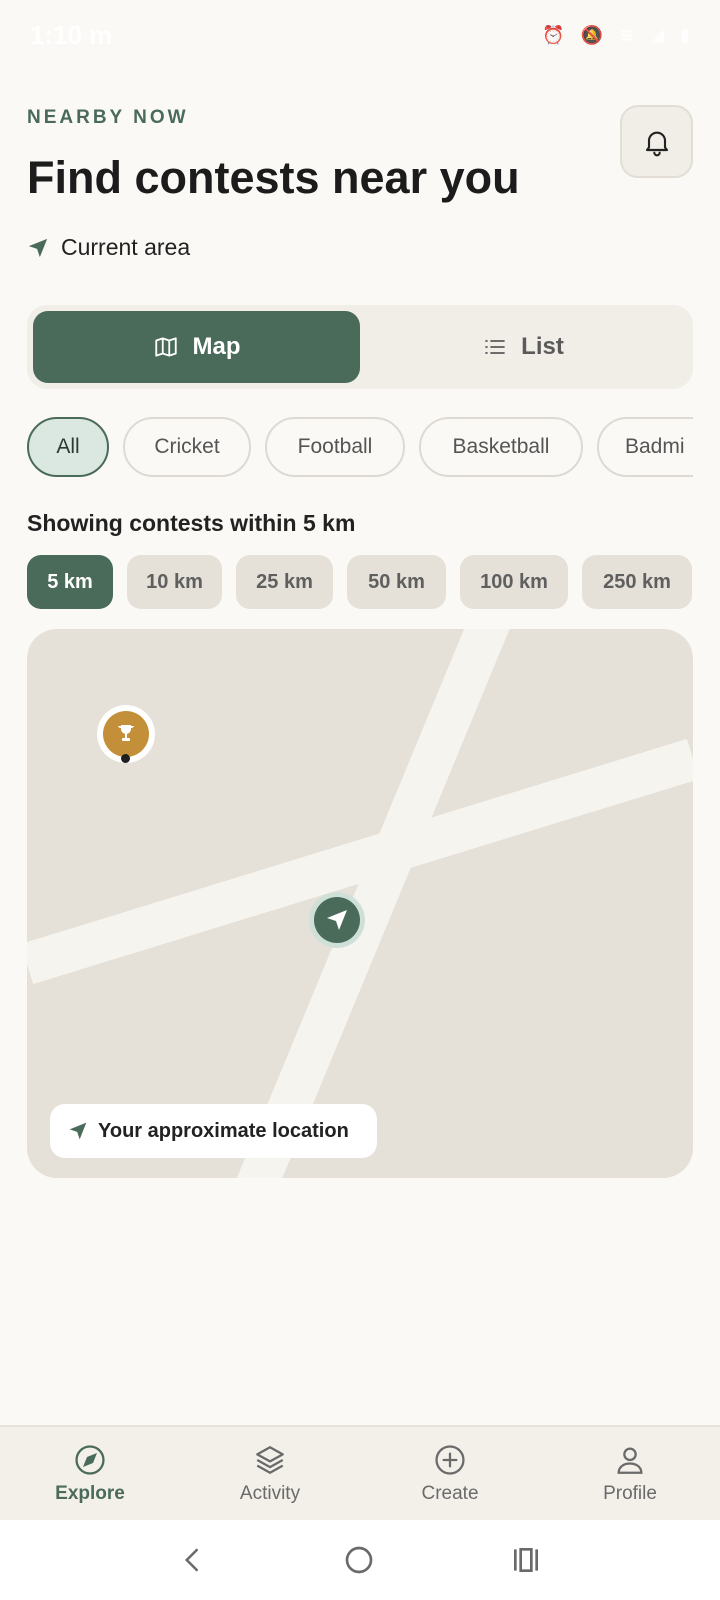 This screenshot has height=1600, width=720. Describe the element at coordinates (71, 34) in the screenshot. I see `status-time: 1:10 m` at that location.